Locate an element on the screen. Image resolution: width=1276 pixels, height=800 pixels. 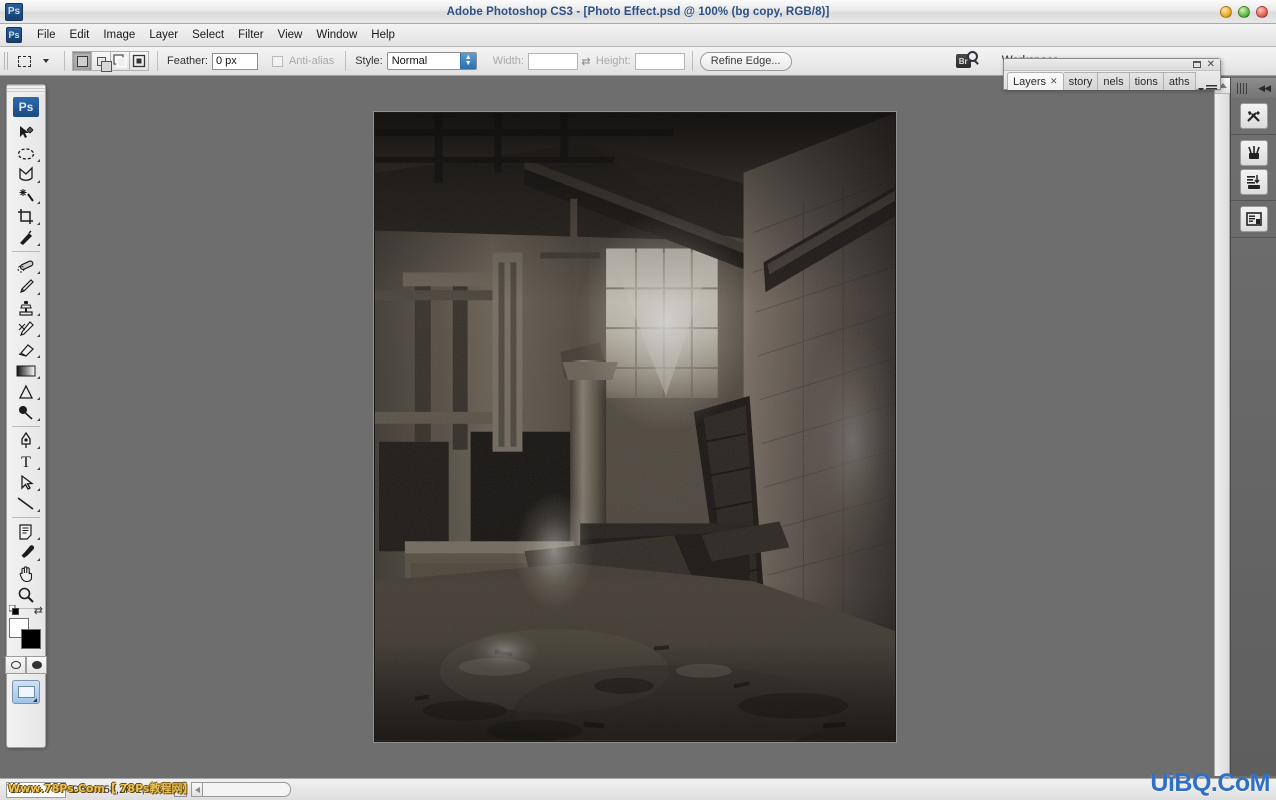
dodge-icon is located at coordinates (26, 412).